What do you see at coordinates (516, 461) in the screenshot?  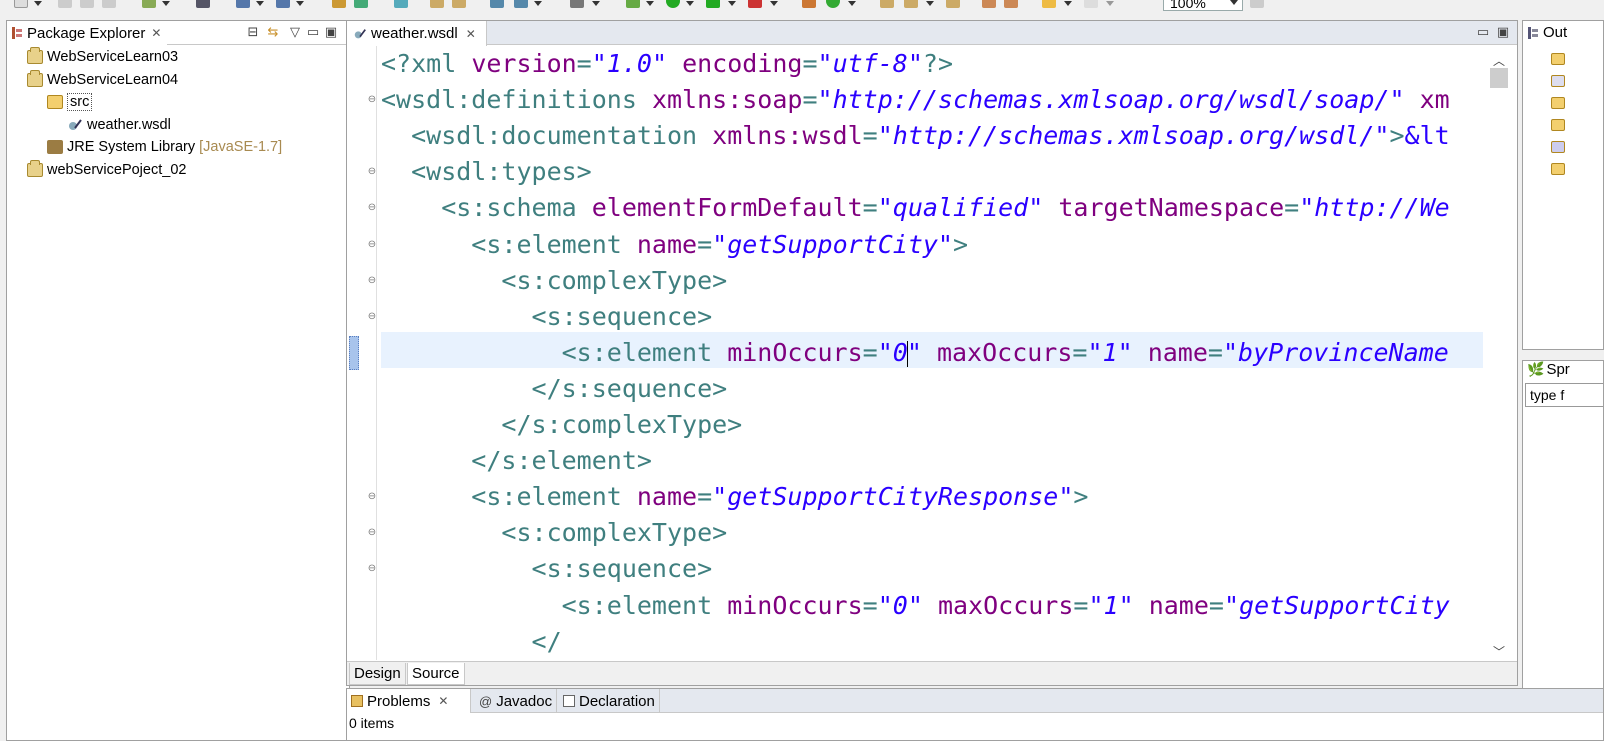 I see `code-line: </s:element>` at bounding box center [516, 461].